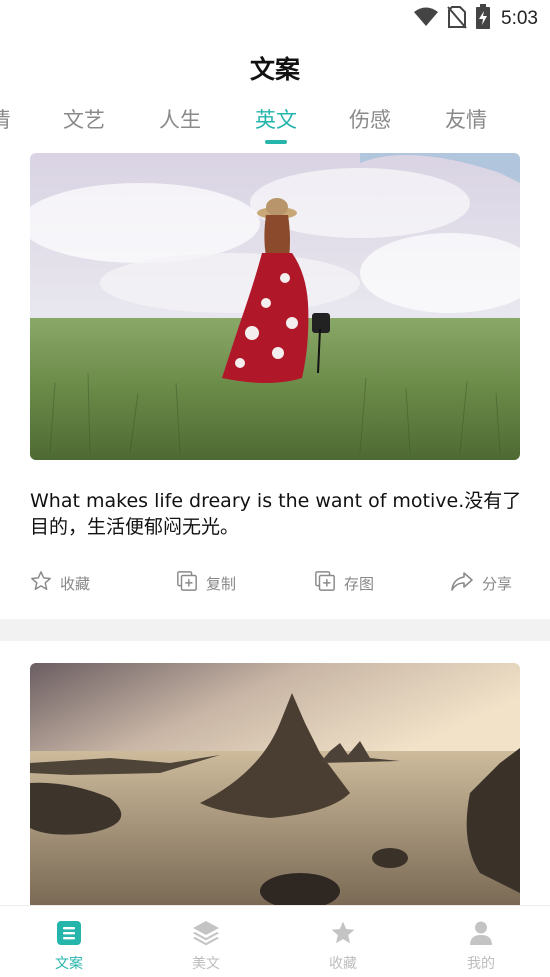 This screenshot has width=550, height=977. I want to click on favorite-button: 收藏, so click(60, 583).